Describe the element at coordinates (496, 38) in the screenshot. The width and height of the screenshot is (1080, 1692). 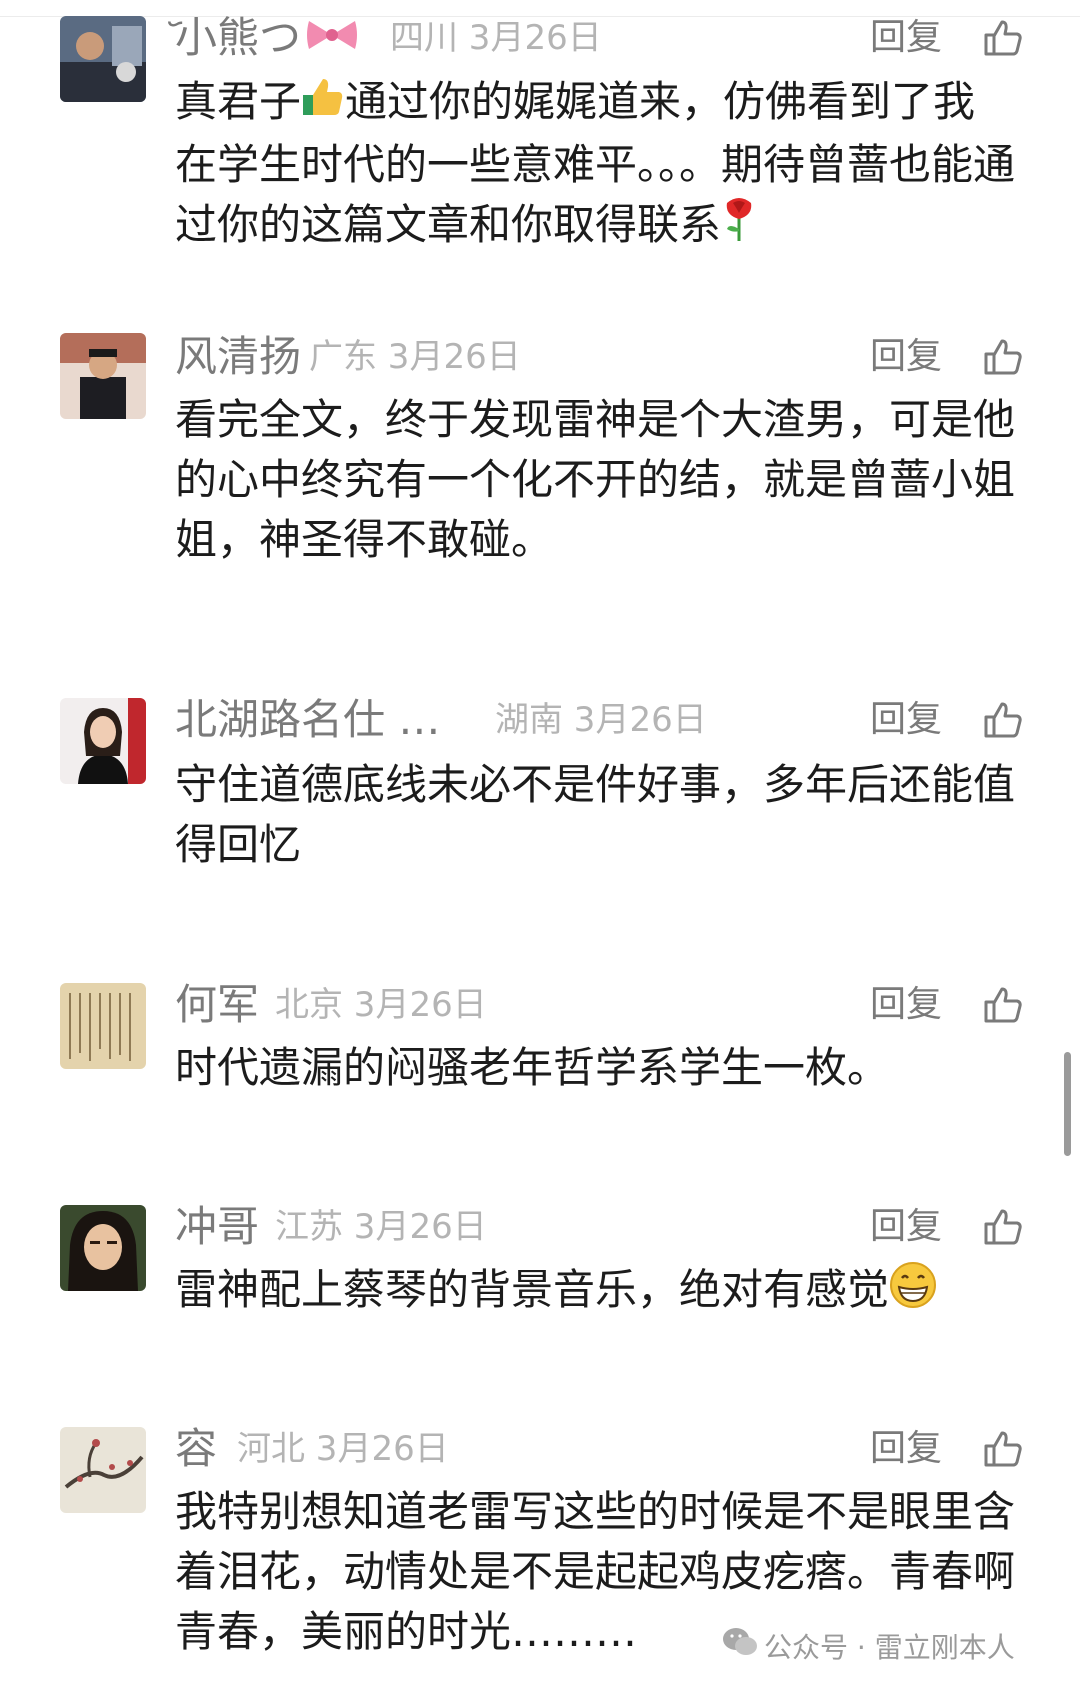
I see `comment-meta: 四川 3月26日` at that location.